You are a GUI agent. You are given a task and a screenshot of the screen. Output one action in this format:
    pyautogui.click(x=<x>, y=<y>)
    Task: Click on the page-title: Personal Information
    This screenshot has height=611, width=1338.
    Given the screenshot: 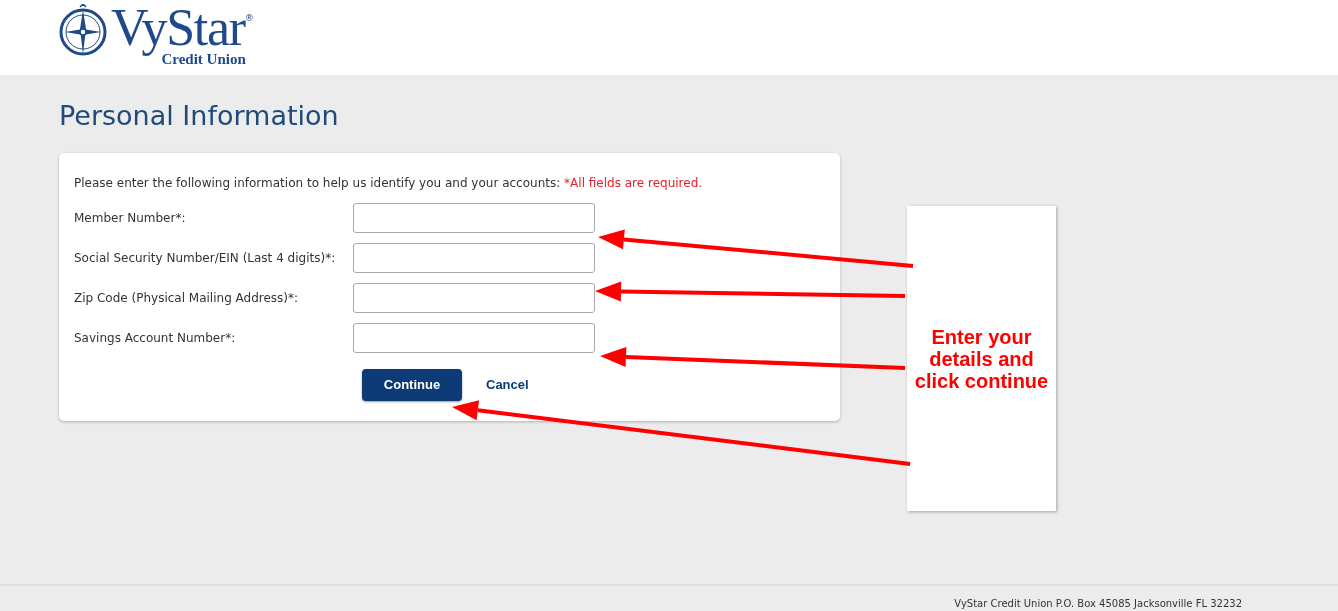 What is the action you would take?
    pyautogui.click(x=199, y=116)
    